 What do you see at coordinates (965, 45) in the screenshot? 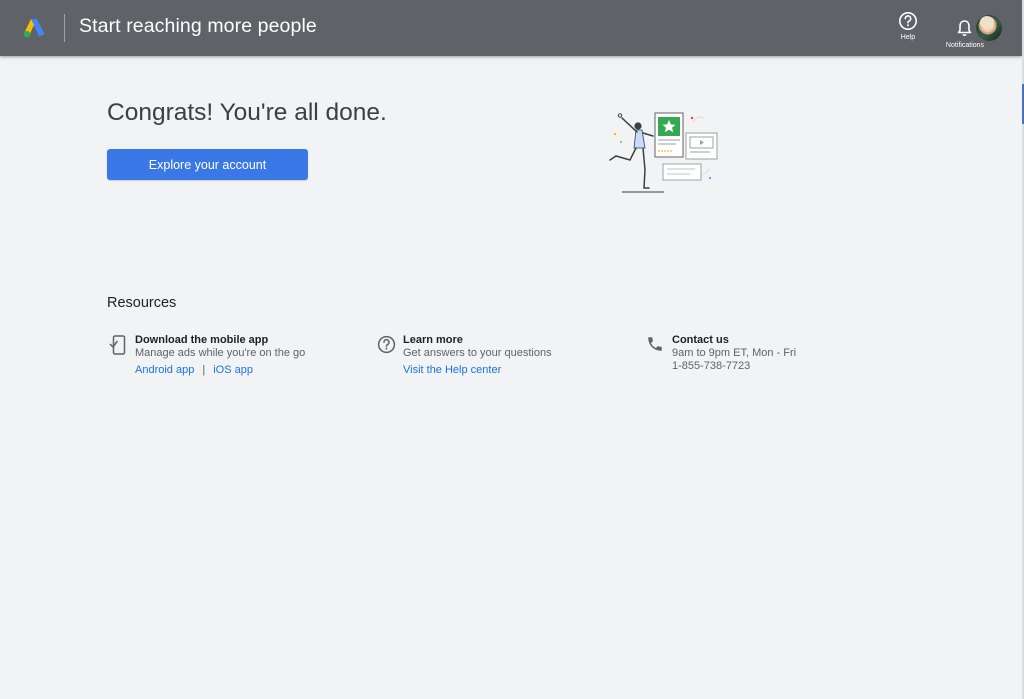
I see `notifications-label: Notifications` at bounding box center [965, 45].